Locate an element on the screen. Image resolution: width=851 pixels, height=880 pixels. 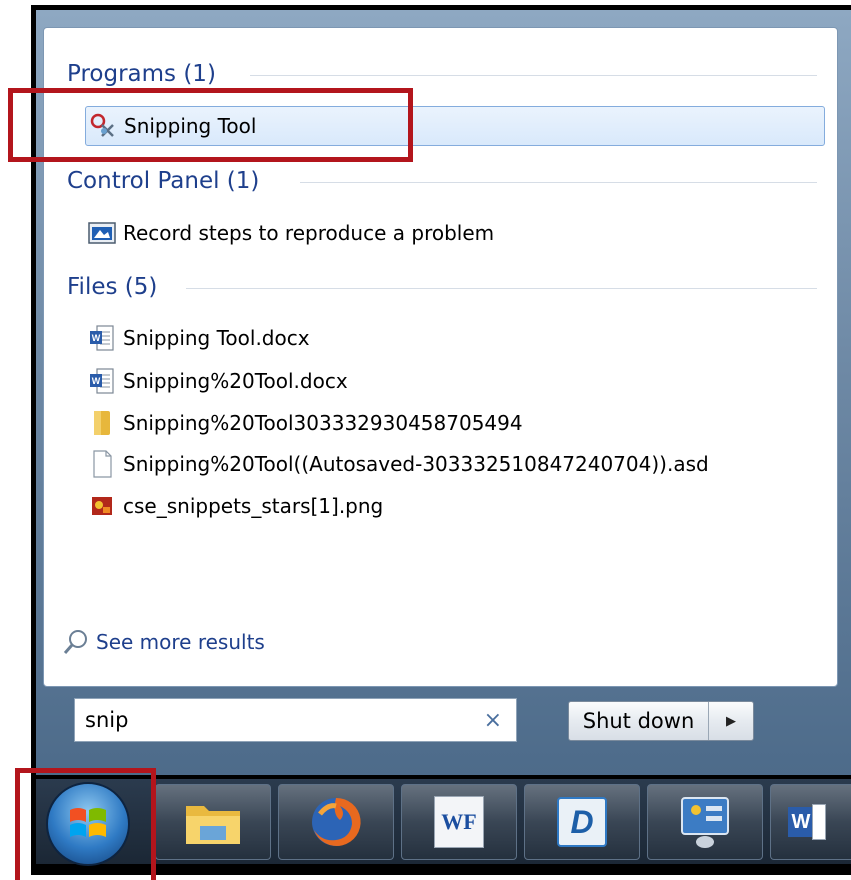
clear-search-icon: × is located at coordinates (493, 720).